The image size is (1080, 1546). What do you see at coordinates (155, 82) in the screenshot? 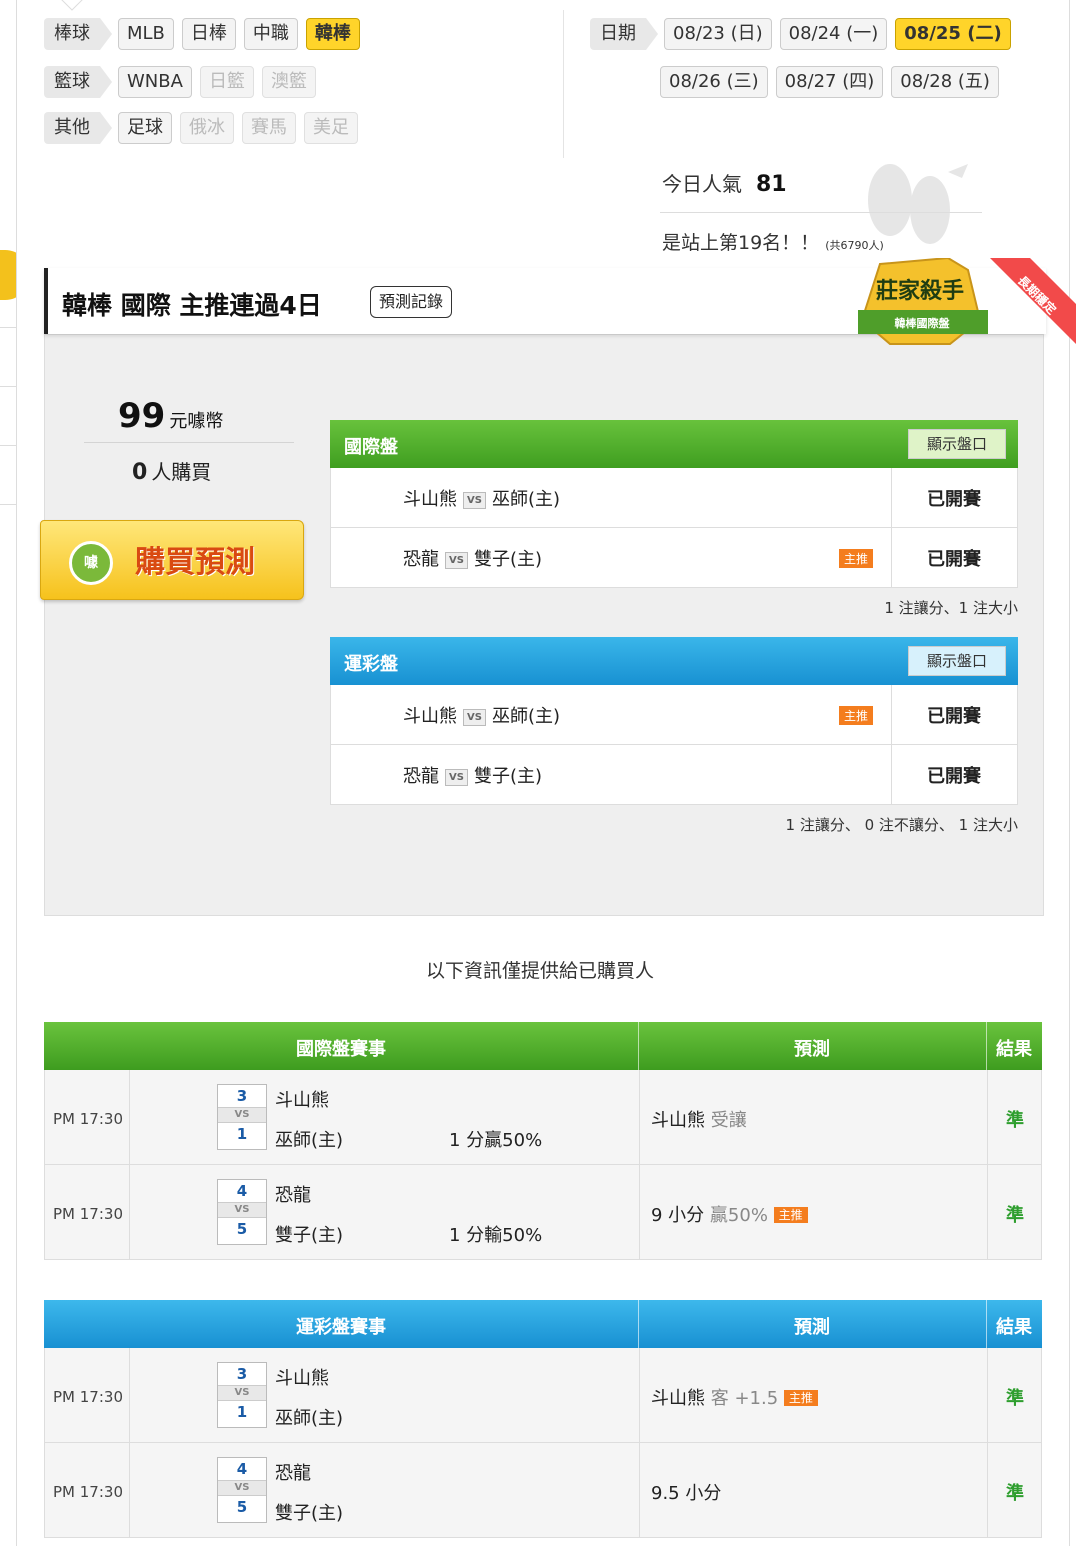
I see `sport-chip: WNBA` at bounding box center [155, 82].